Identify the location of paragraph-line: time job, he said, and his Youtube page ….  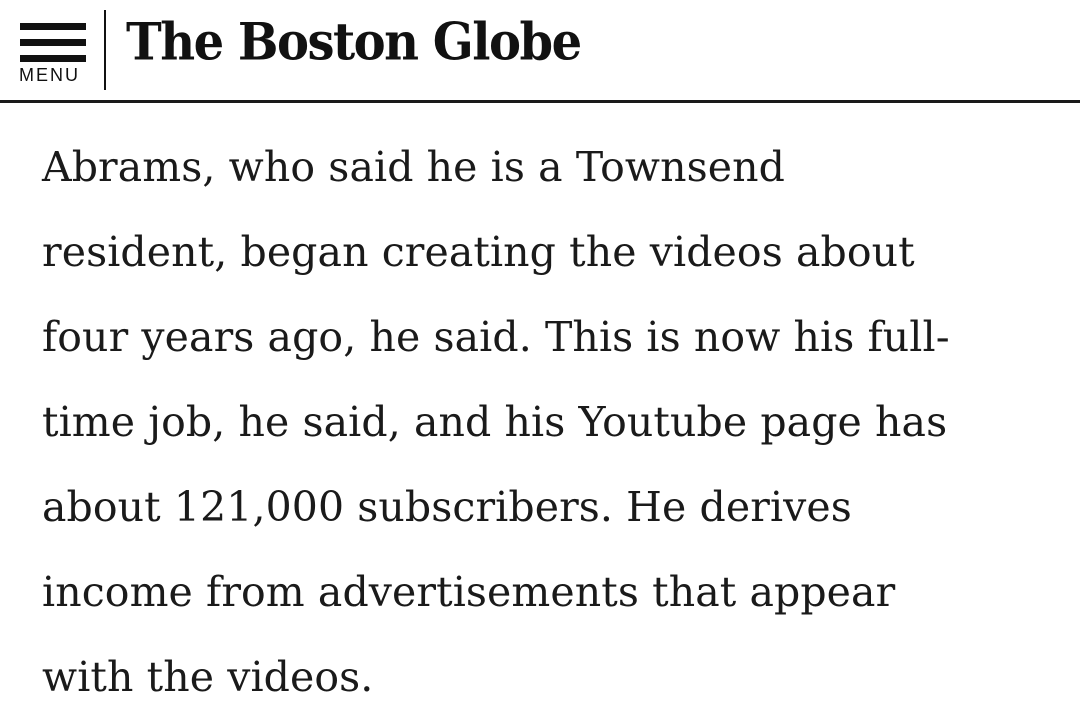
(495, 422).